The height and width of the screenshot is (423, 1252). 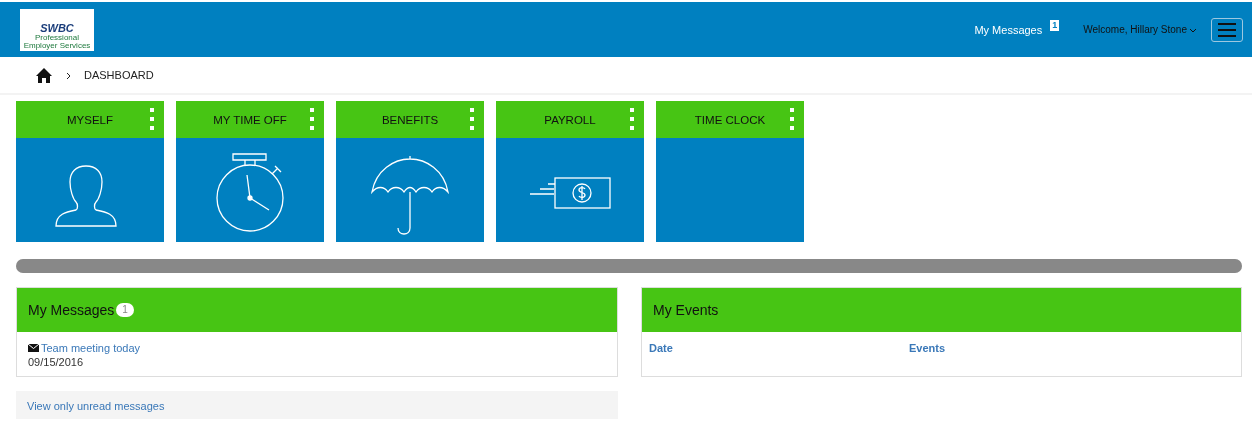 I want to click on tile-title: MY TIME OFF, so click(x=250, y=119).